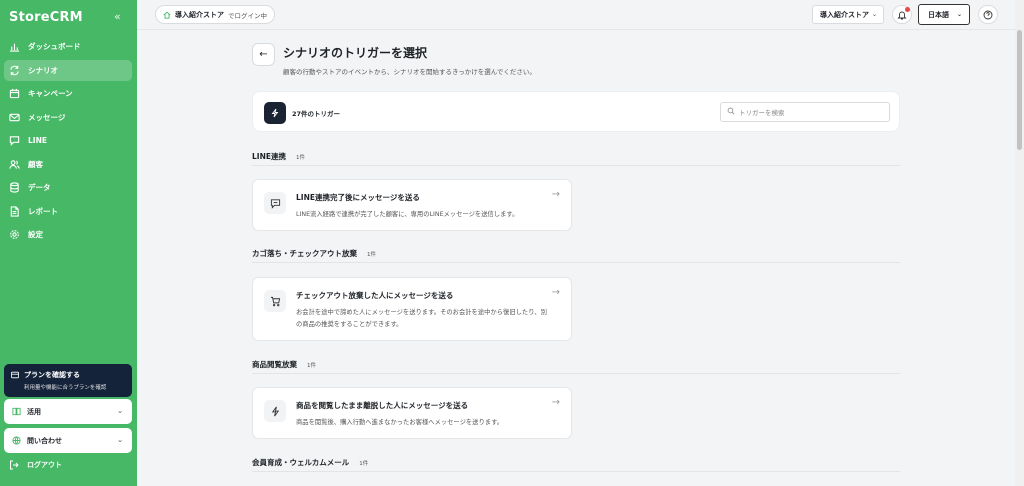 The height and width of the screenshot is (486, 1024). Describe the element at coordinates (16, 411) in the screenshot. I see `book-icon` at that location.